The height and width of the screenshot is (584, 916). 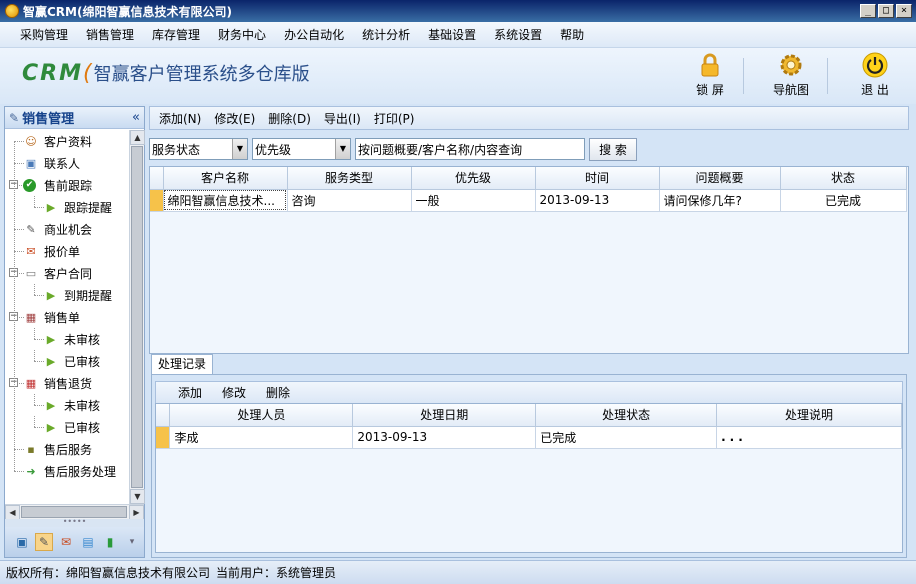 What do you see at coordinates (67, 449) in the screenshot?
I see `sidebar-item: ▪ 售后服务` at bounding box center [67, 449].